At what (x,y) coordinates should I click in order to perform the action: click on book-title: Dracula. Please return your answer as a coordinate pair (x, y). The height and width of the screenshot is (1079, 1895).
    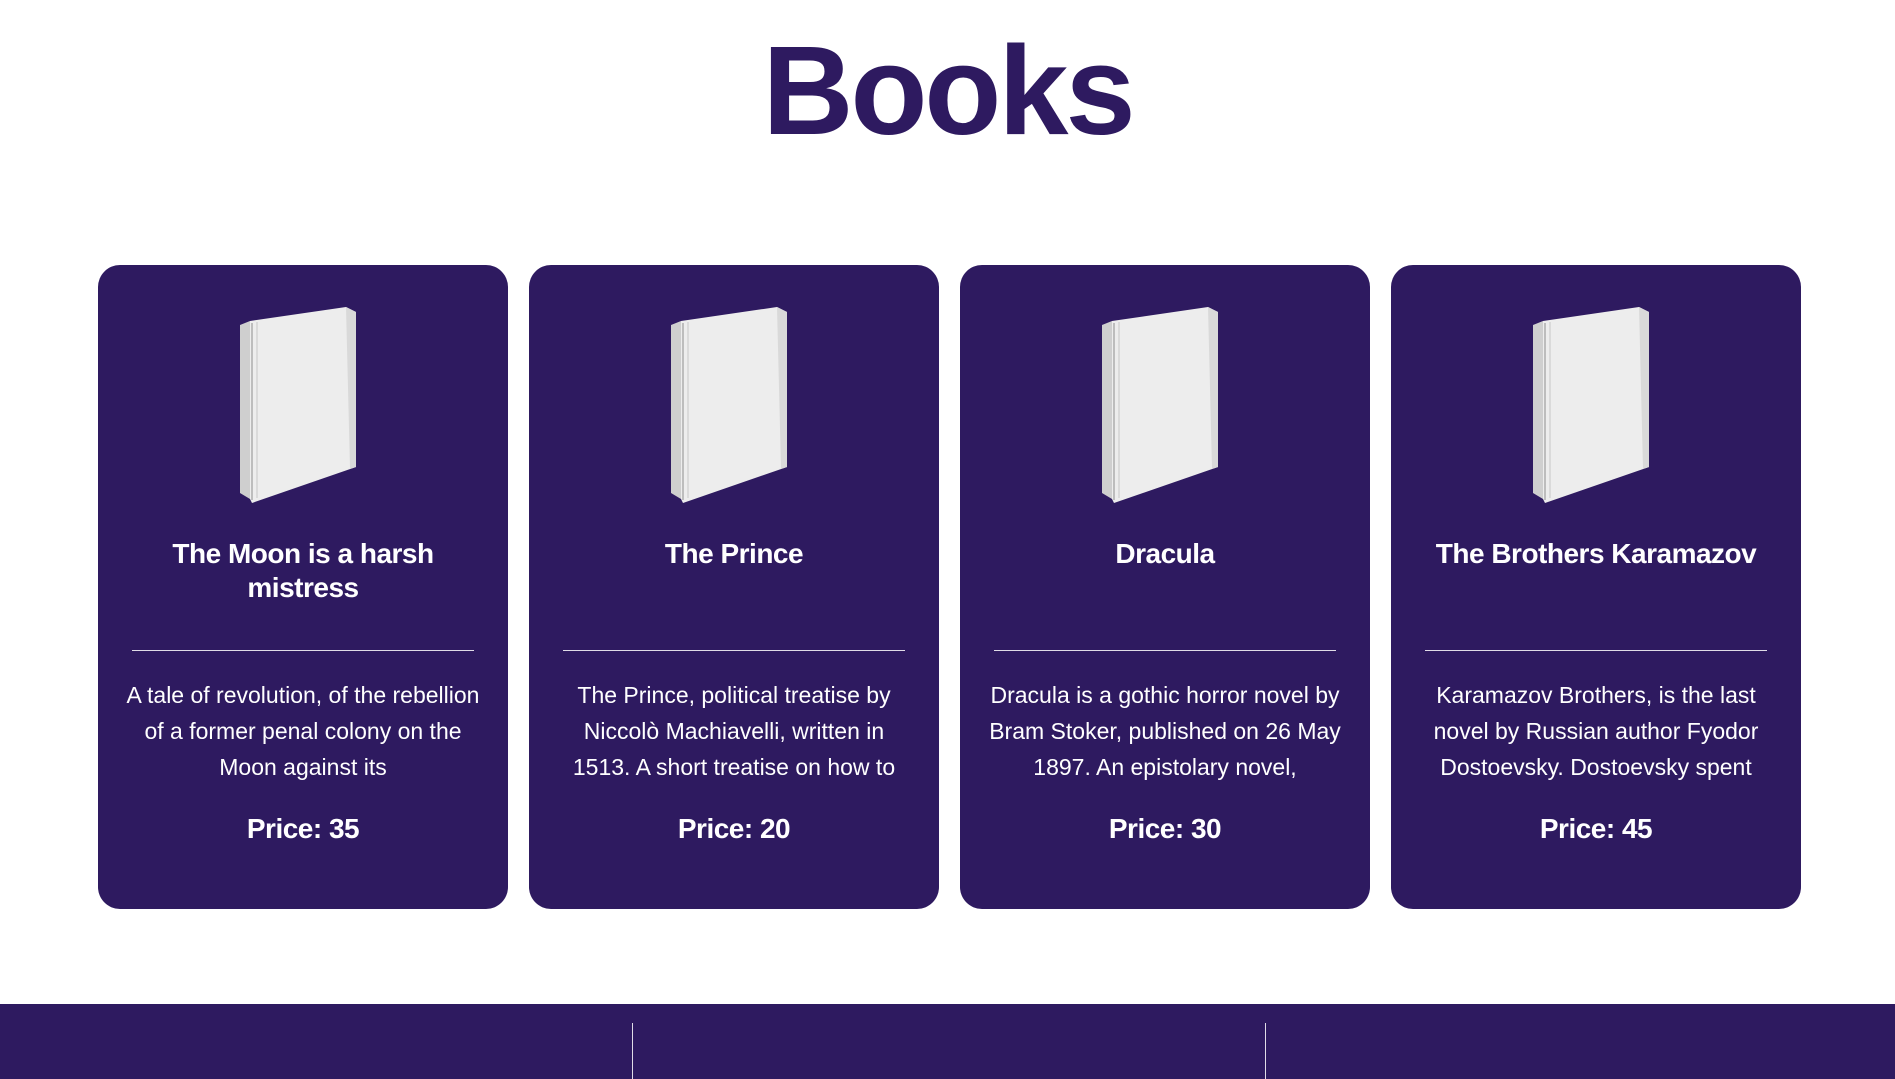
    Looking at the image, I should click on (1165, 553).